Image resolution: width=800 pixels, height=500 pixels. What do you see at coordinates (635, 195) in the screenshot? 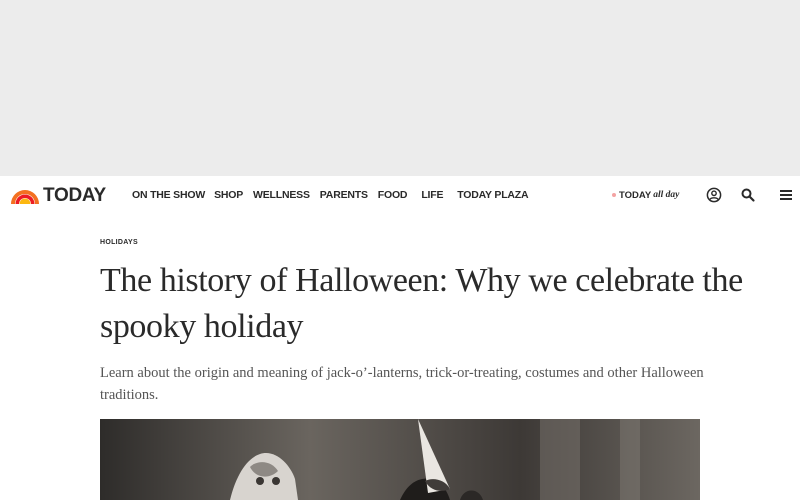
I see `today-all-day-main: TODAY` at bounding box center [635, 195].